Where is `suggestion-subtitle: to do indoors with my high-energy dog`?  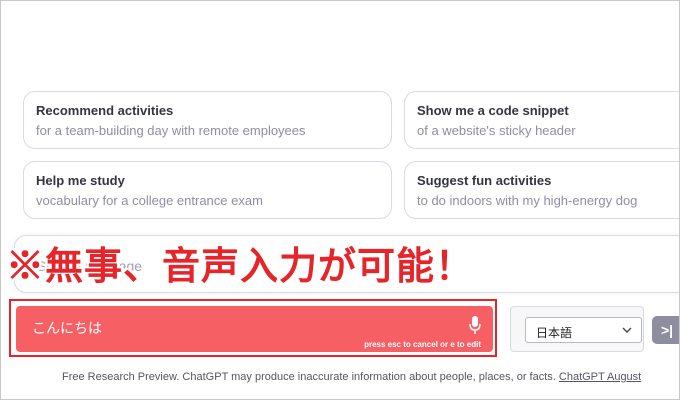 suggestion-subtitle: to do indoors with my high-energy dog is located at coordinates (527, 200).